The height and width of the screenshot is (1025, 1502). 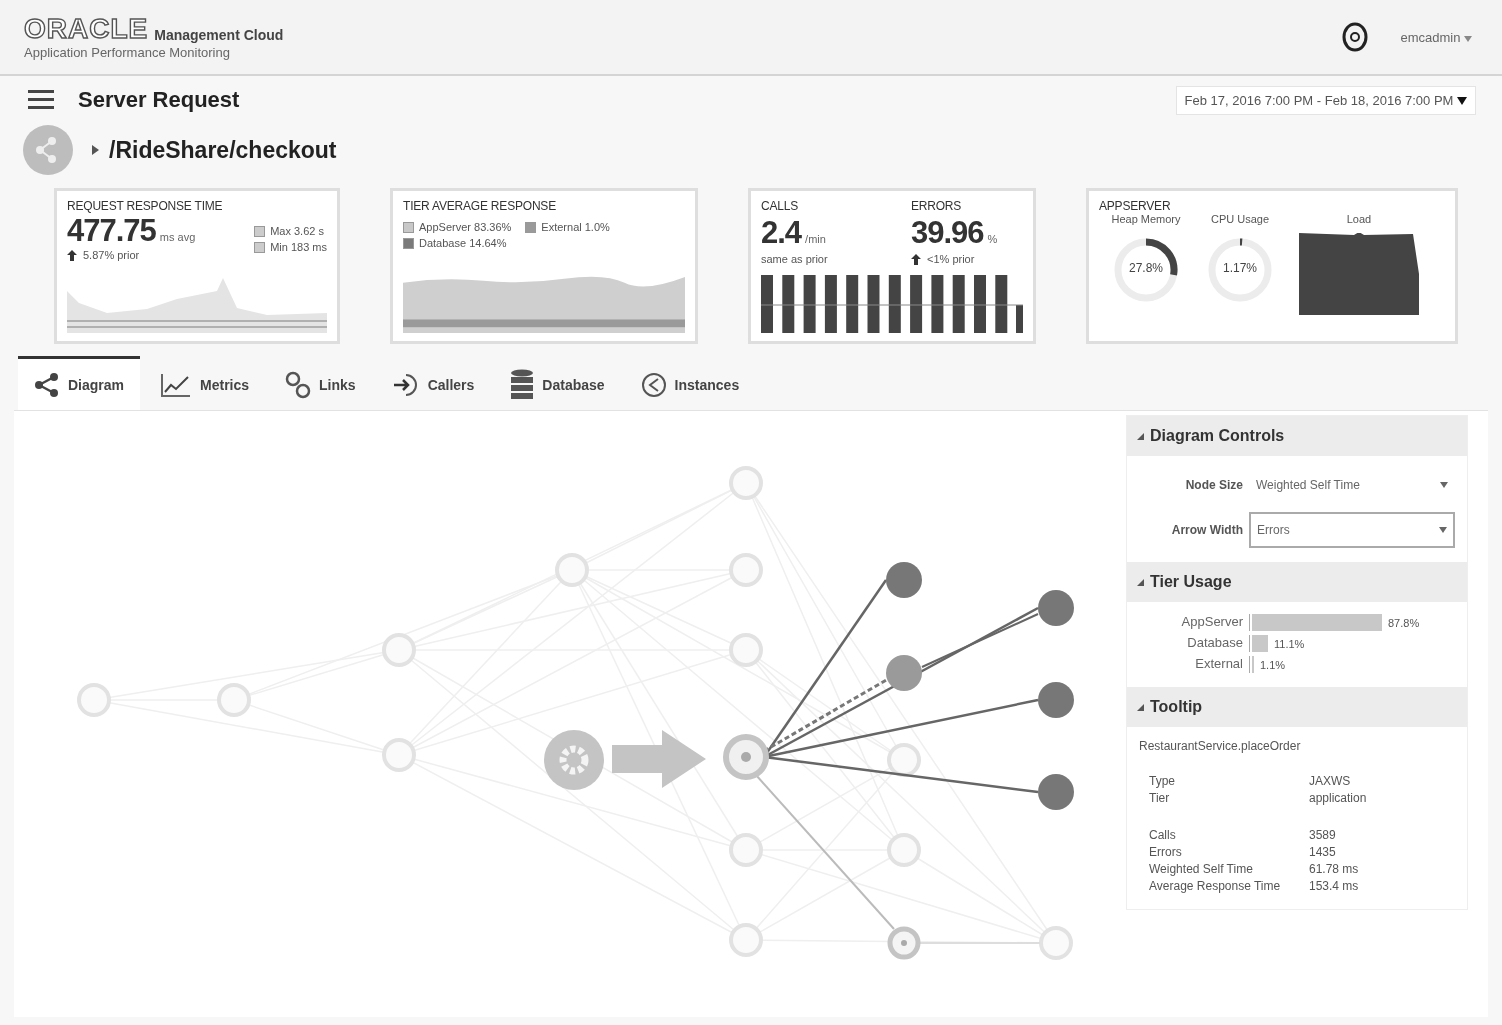 What do you see at coordinates (1215, 886) in the screenshot?
I see `property-label: Average Response Time` at bounding box center [1215, 886].